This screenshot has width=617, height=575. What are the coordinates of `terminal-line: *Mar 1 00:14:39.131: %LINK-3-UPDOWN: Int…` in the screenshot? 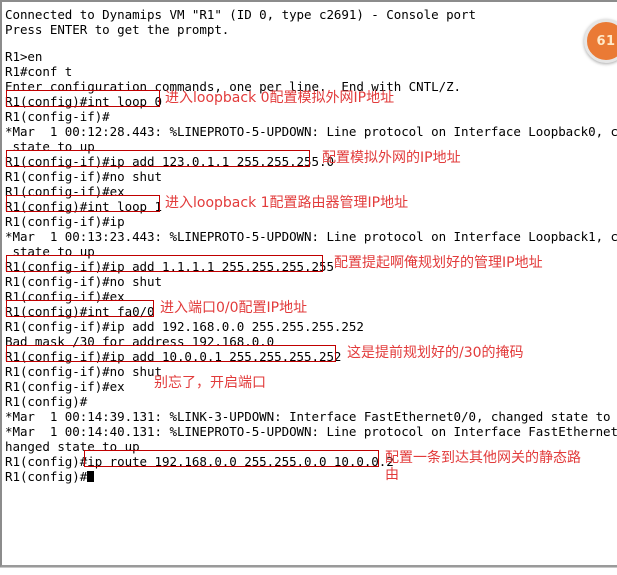 It's located at (311, 416).